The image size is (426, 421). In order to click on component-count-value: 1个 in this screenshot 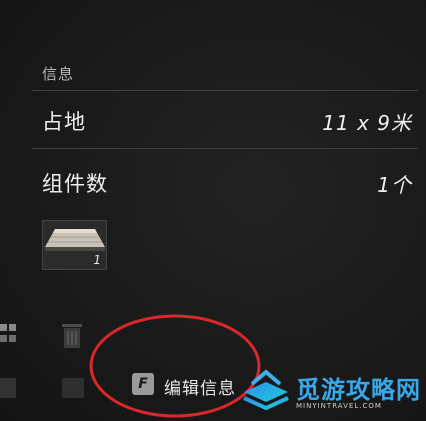, I will do `click(394, 185)`.